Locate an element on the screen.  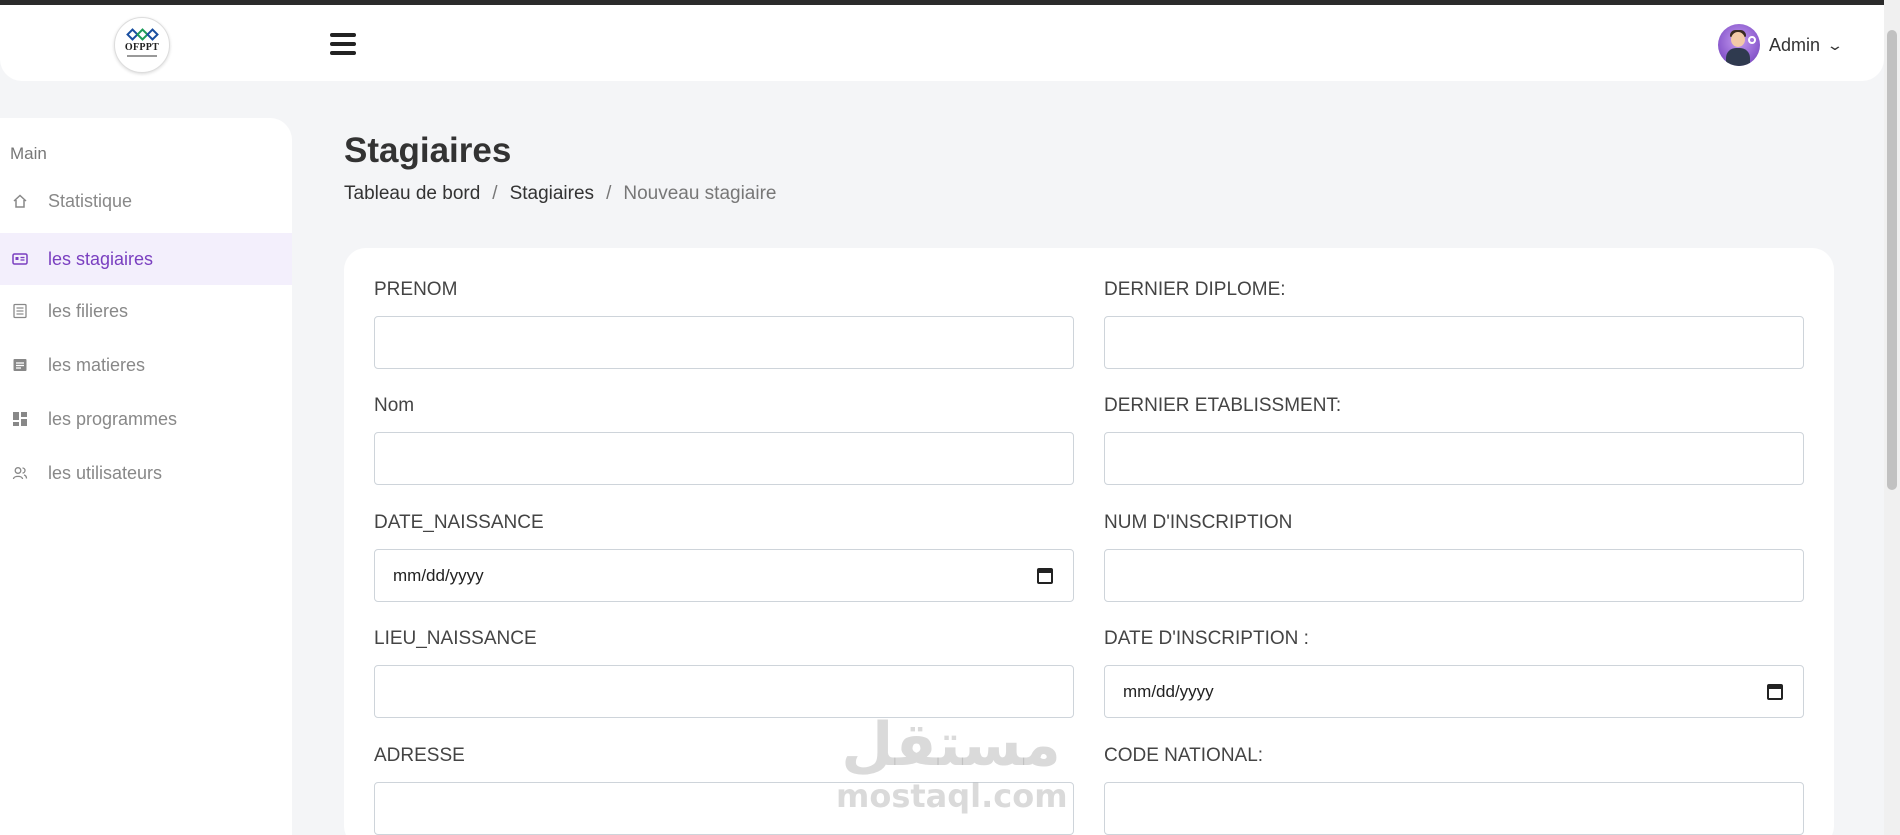
sidebar-item-label: les matieres is located at coordinates (97, 364).